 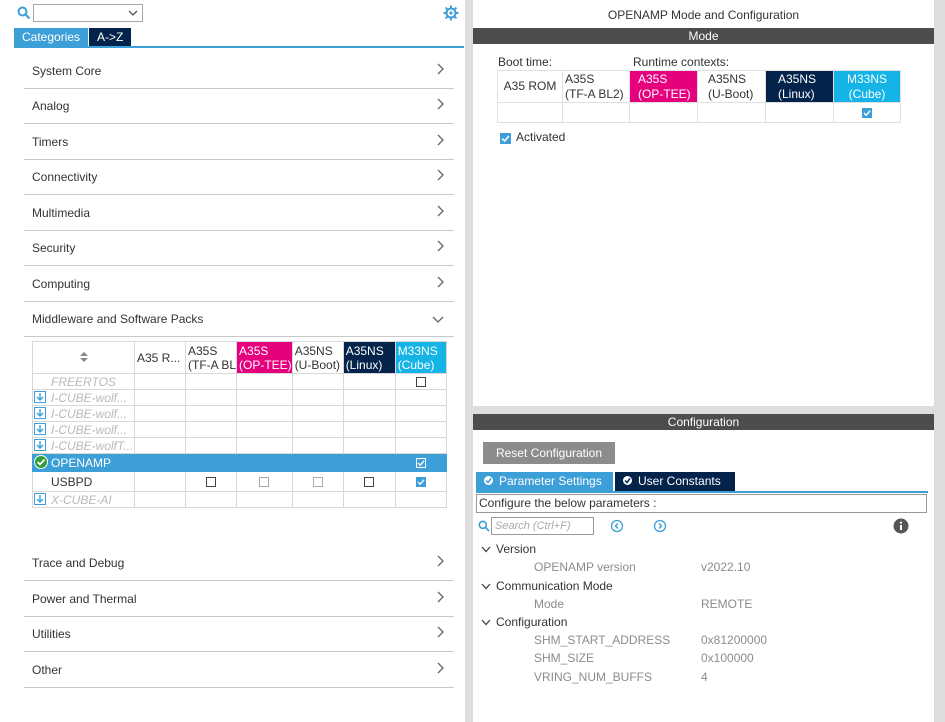 What do you see at coordinates (239, 47) in the screenshot?
I see `tab-underline` at bounding box center [239, 47].